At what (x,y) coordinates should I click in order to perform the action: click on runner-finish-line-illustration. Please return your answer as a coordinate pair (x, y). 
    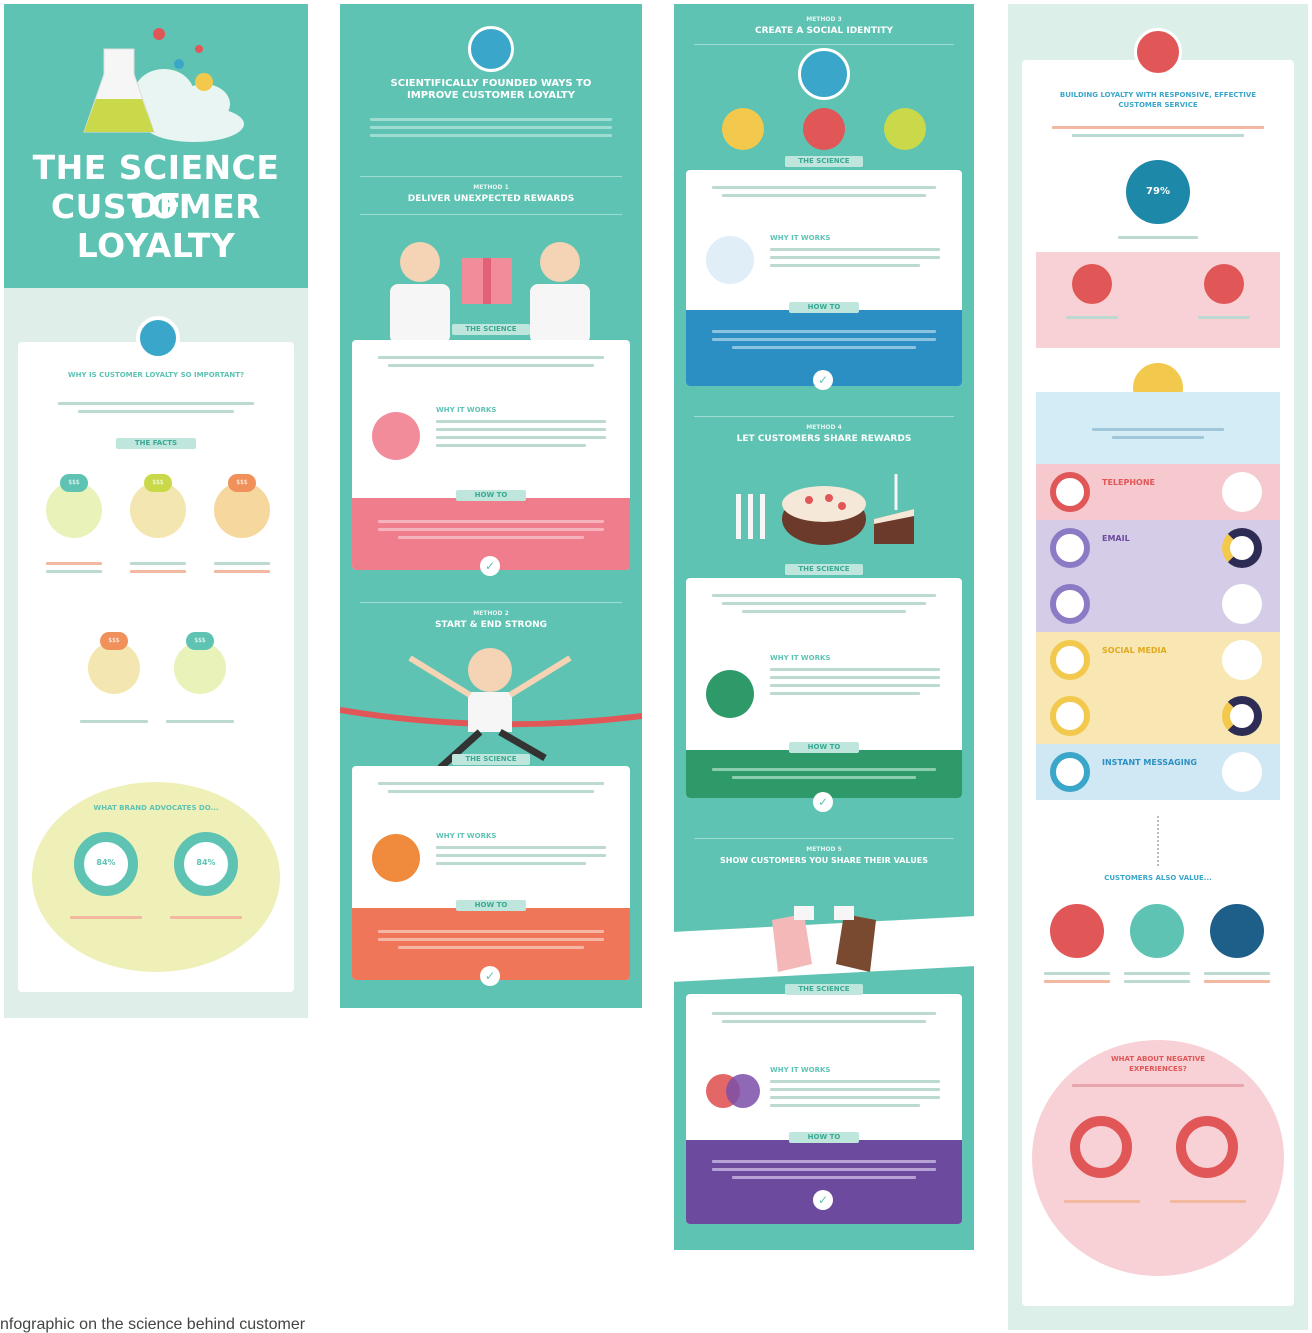
    Looking at the image, I should click on (491, 709).